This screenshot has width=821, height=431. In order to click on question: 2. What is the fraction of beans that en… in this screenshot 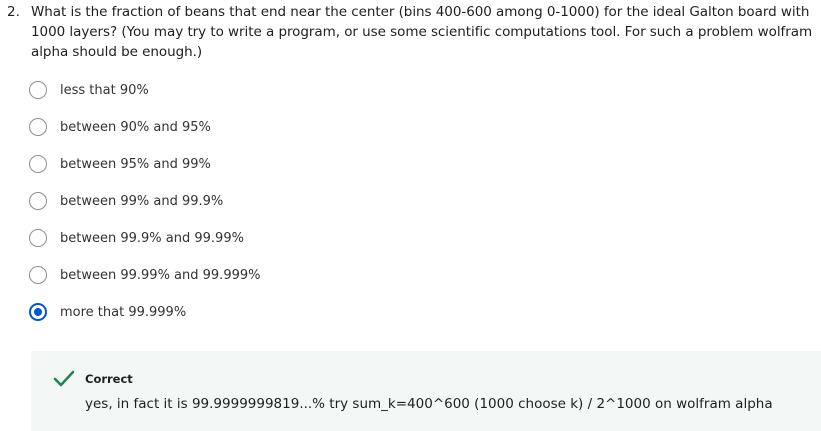, I will do `click(412, 32)`.